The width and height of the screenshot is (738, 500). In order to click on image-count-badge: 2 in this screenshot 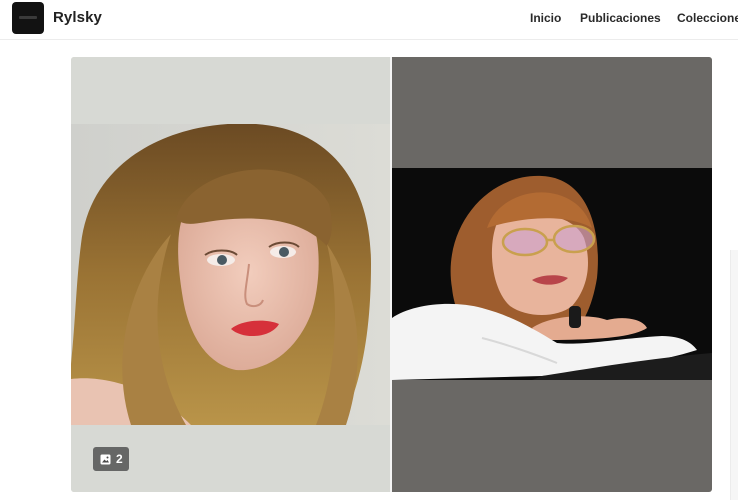, I will do `click(111, 459)`.